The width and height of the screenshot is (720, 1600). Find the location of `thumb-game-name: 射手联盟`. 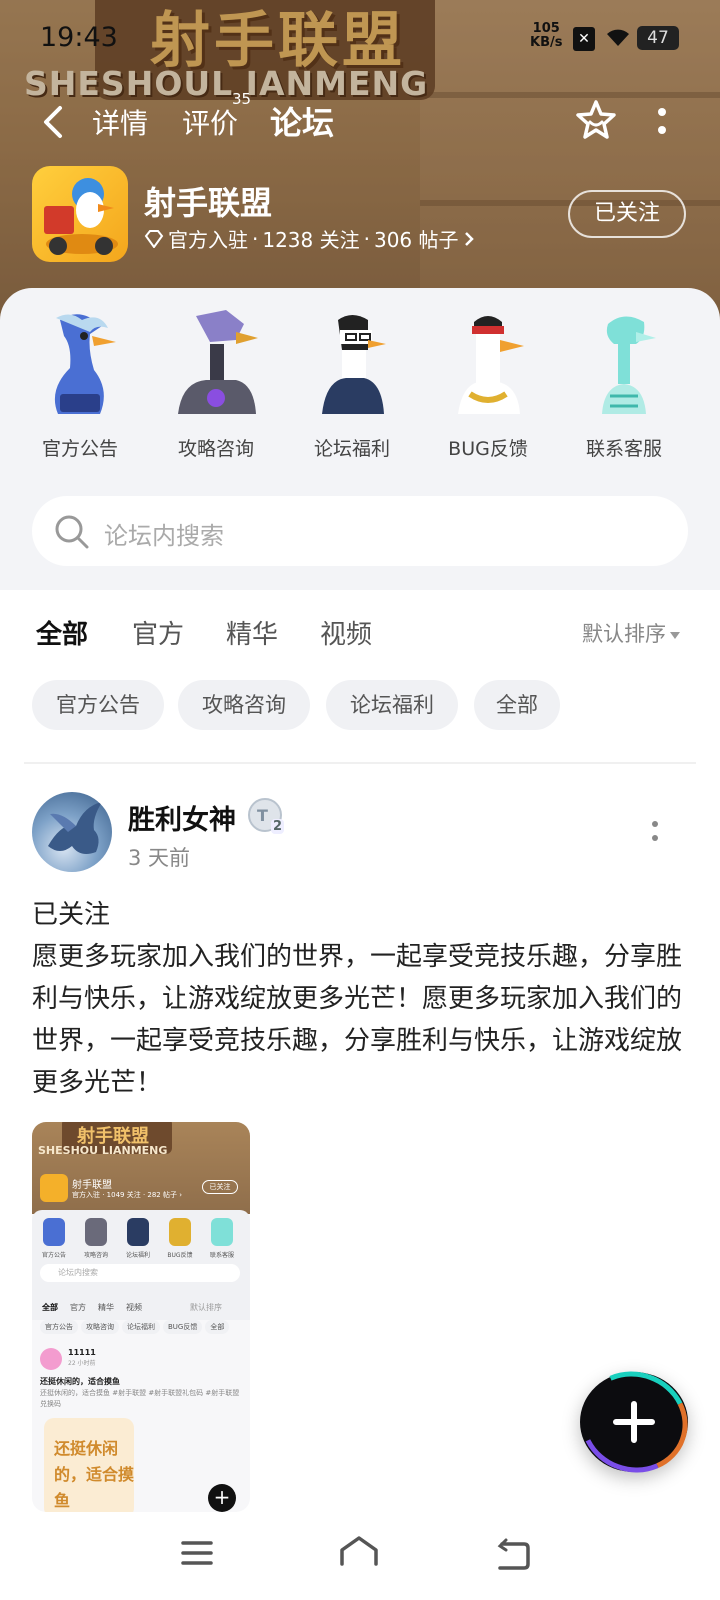

thumb-game-name: 射手联盟 is located at coordinates (92, 1185).